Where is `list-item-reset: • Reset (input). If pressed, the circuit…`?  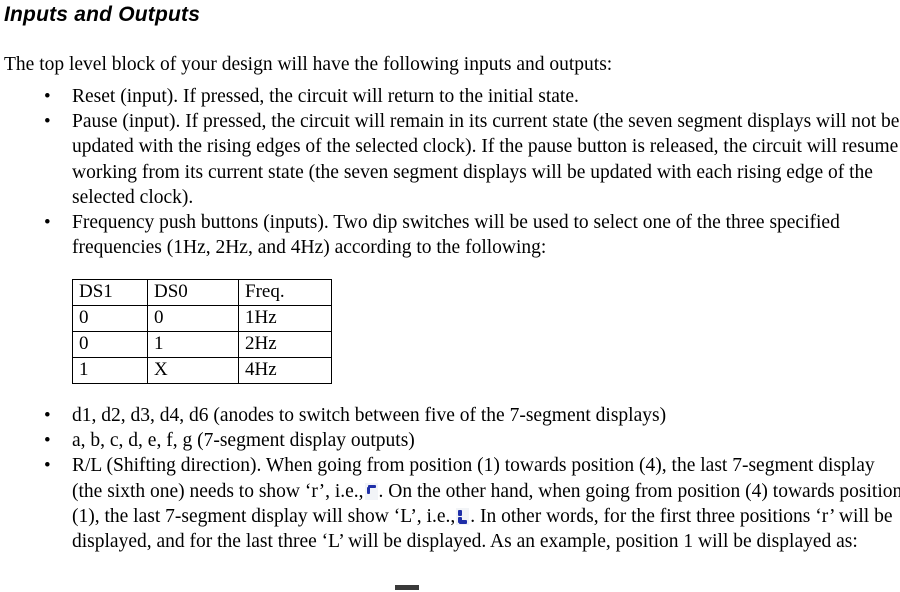 list-item-reset: • Reset (input). If pressed, the circuit… is located at coordinates (450, 96).